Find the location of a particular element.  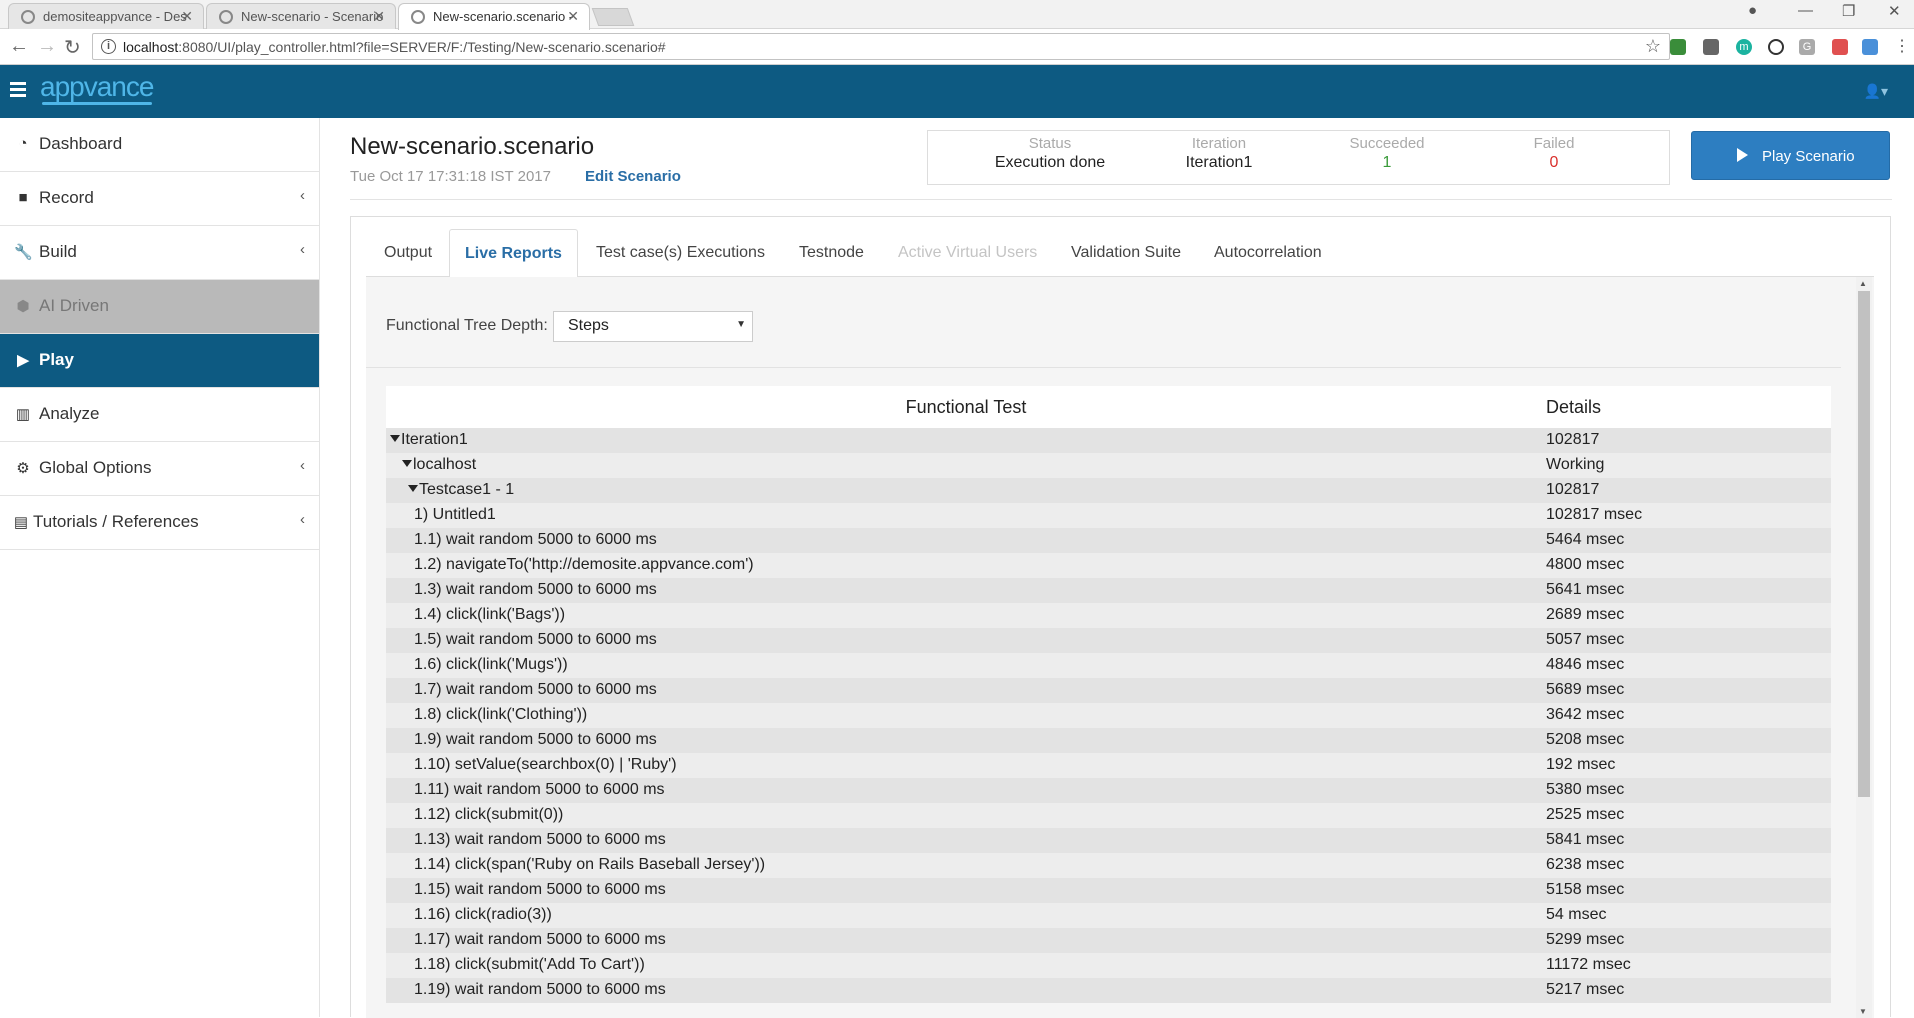

iteration-column: Iteration Iteration1 is located at coordinates (1219, 153).